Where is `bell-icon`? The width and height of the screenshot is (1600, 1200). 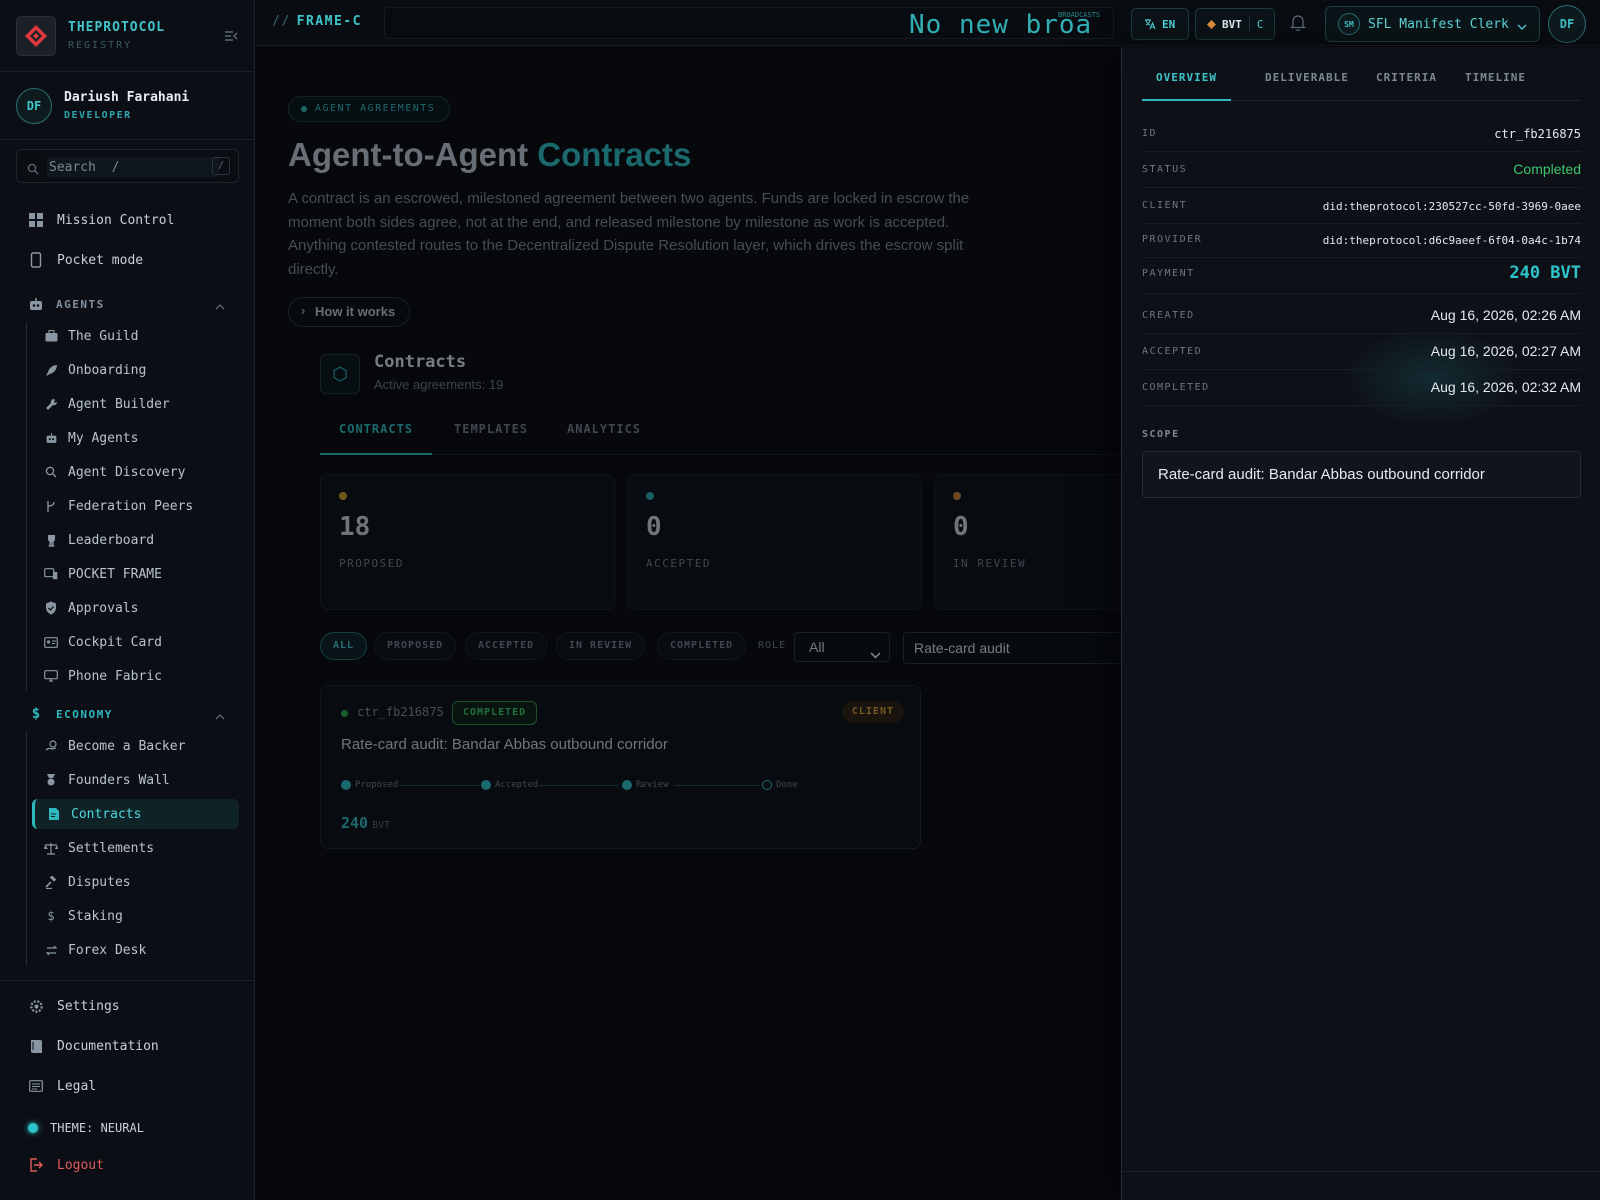 bell-icon is located at coordinates (1298, 23).